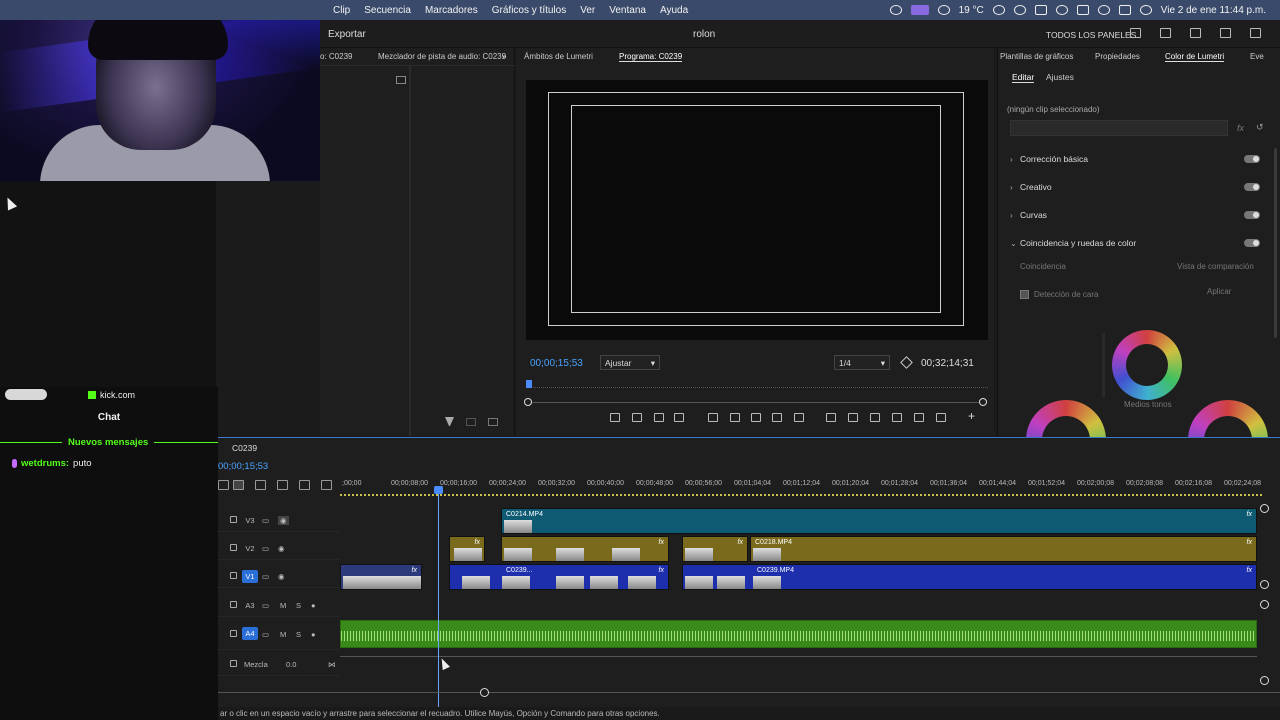  Describe the element at coordinates (381, 577) in the screenshot. I see `clip-v1: fx` at that location.